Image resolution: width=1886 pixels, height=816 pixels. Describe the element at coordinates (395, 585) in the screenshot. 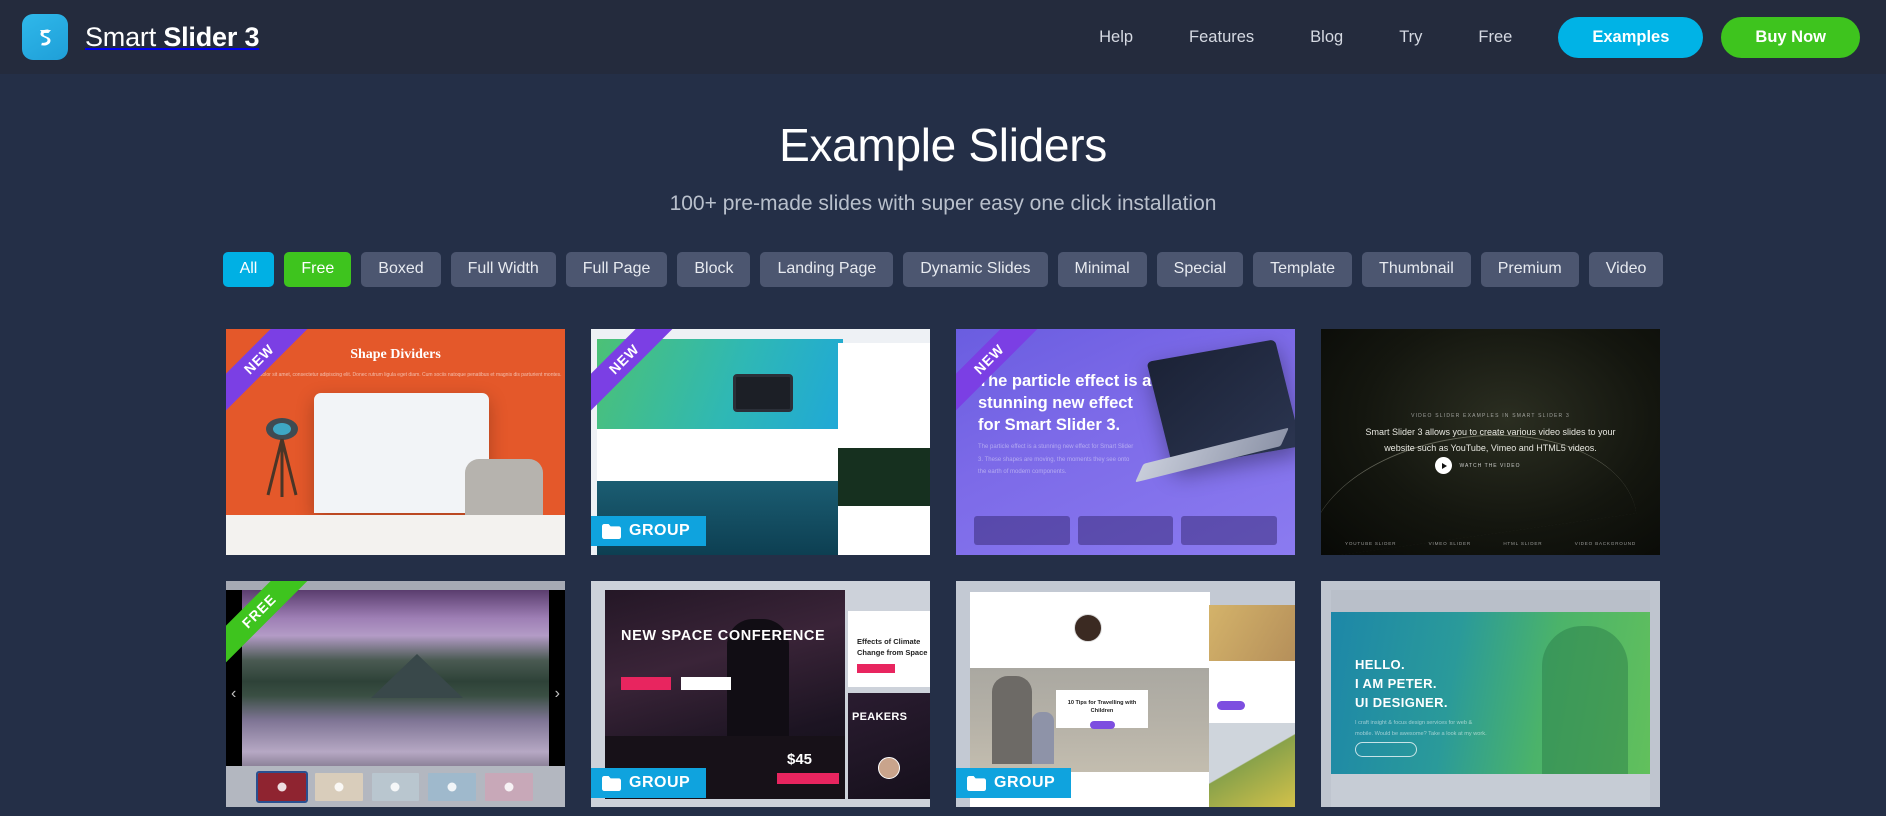

I see `slider-topbar` at that location.